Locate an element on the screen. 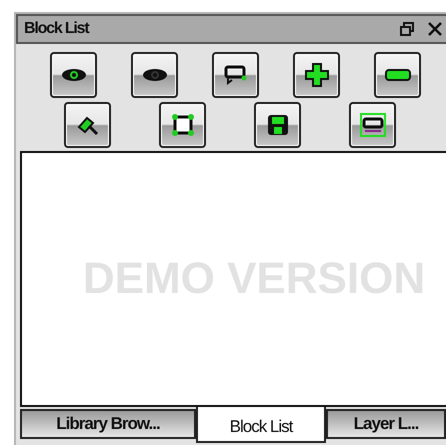 This screenshot has height=445, width=446. plus-icon is located at coordinates (316, 75).